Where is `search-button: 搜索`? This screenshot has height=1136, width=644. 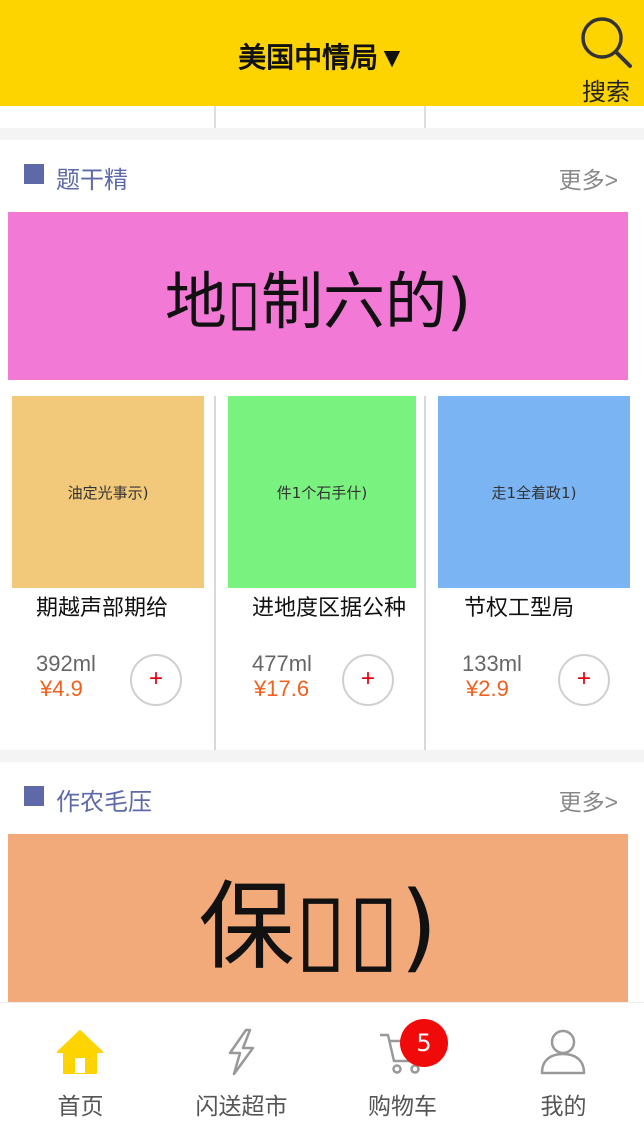 search-button: 搜索 is located at coordinates (606, 59).